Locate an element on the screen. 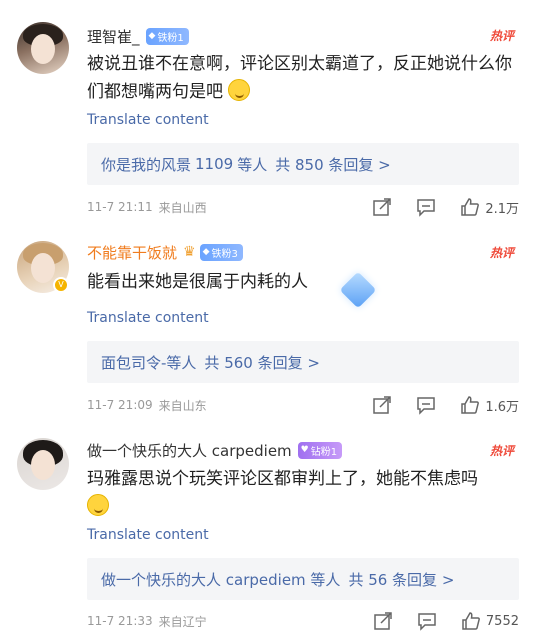 The image size is (536, 640). fan-badge: ◆ 铁粉3 is located at coordinates (221, 252).